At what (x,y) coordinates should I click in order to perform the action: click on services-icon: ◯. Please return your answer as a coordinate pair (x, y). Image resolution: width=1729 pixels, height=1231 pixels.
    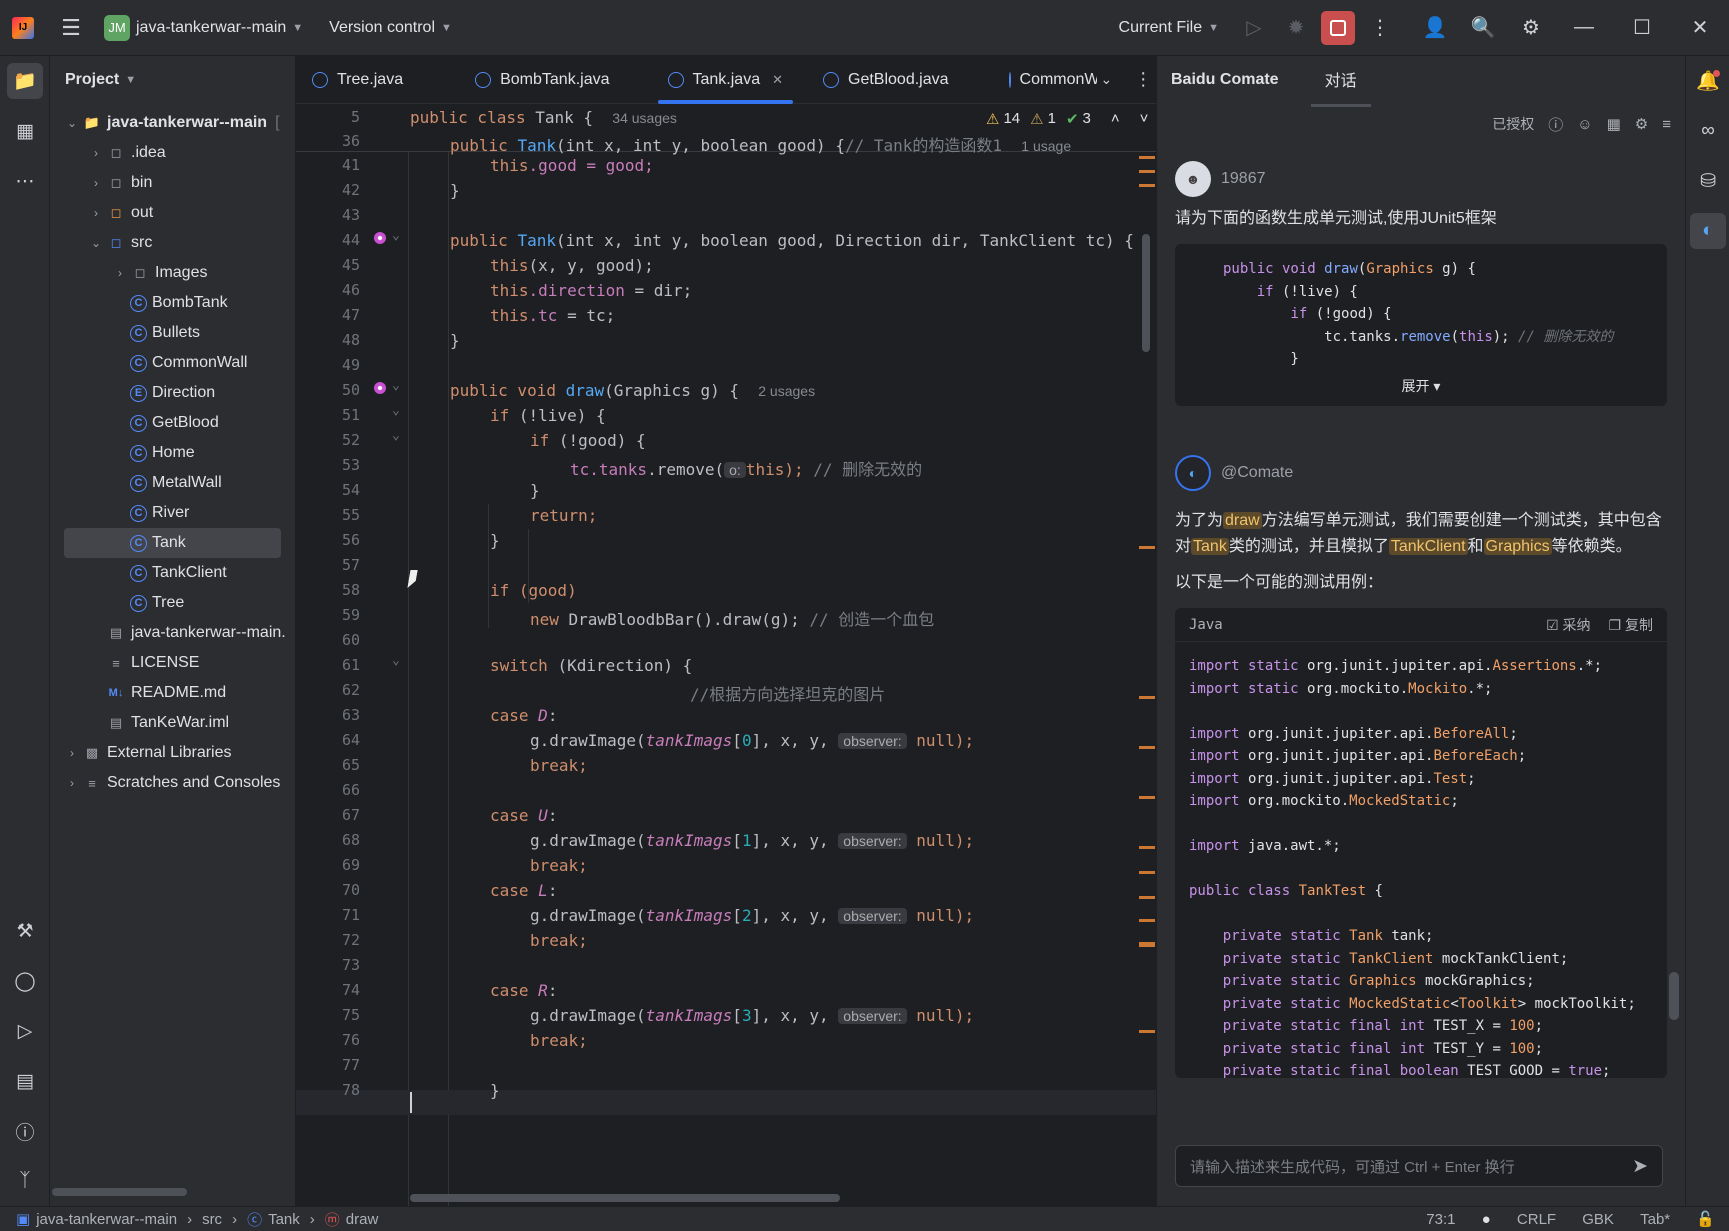
    Looking at the image, I should click on (25, 981).